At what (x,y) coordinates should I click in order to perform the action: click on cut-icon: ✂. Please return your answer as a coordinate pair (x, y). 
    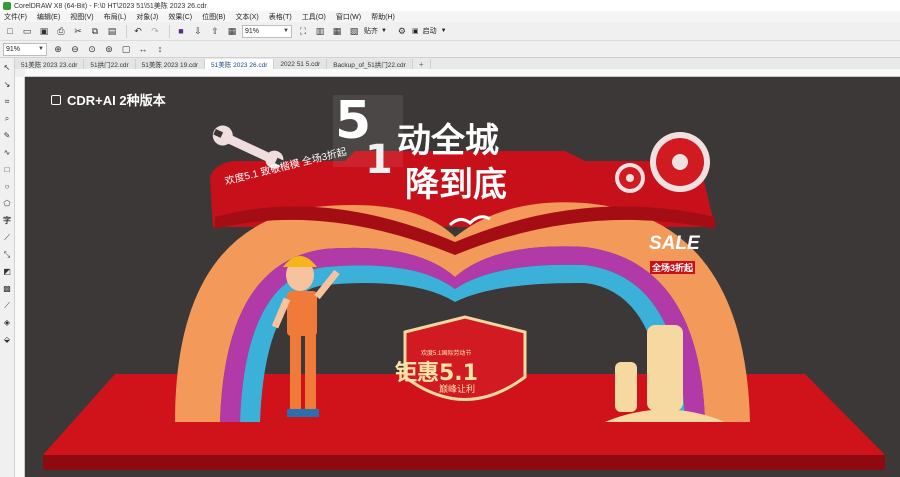
    Looking at the image, I should click on (78, 31).